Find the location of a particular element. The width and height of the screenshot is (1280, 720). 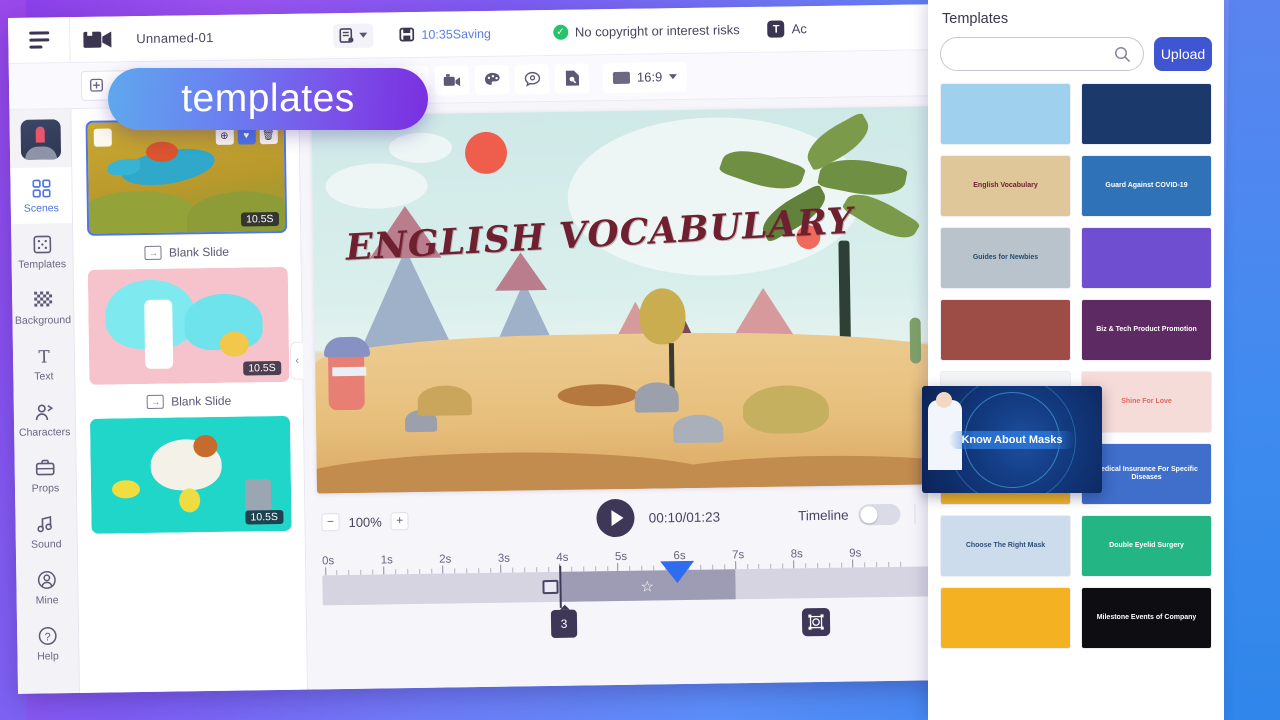

copyright-risk-text: No copyright or interest risks is located at coordinates (657, 31).